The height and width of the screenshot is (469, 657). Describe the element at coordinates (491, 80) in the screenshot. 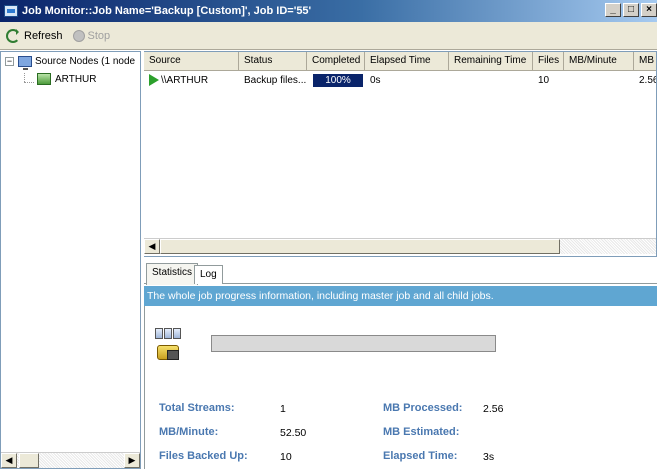

I see `remaining-cell` at that location.